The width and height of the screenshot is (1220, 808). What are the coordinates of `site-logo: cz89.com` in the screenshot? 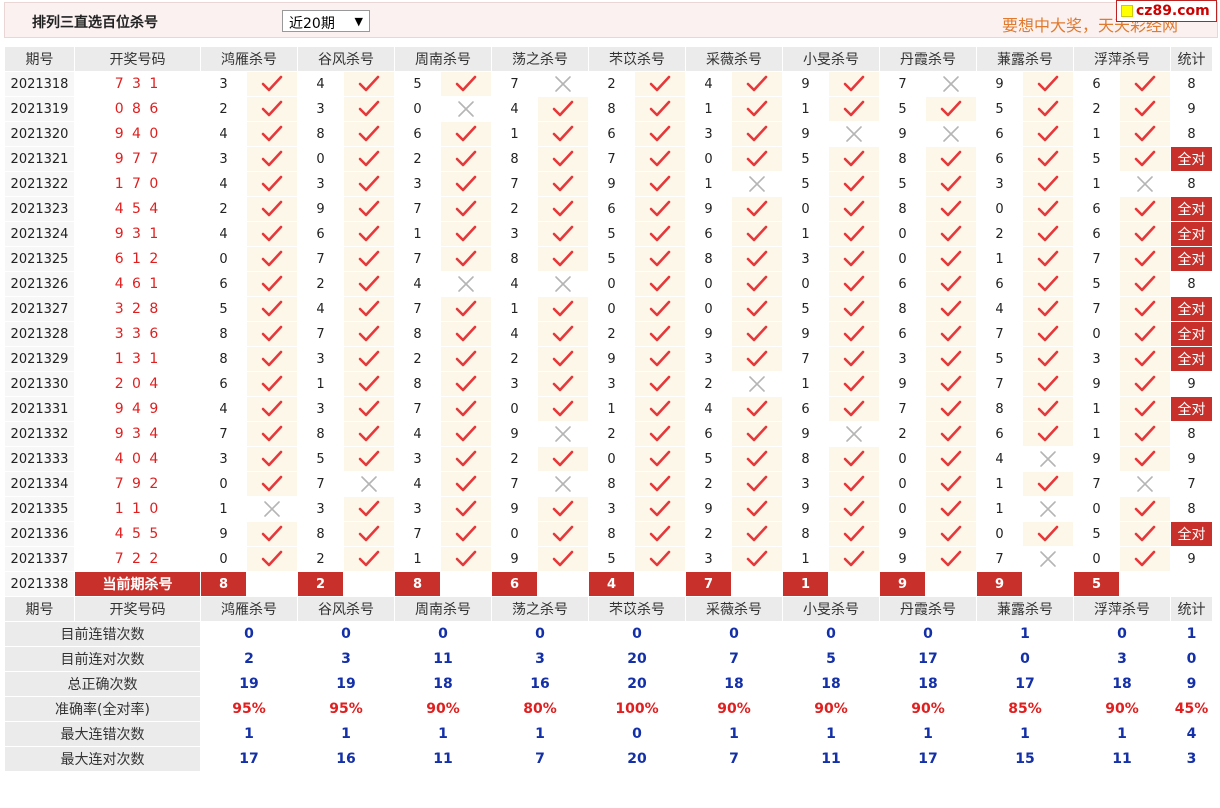 It's located at (1166, 11).